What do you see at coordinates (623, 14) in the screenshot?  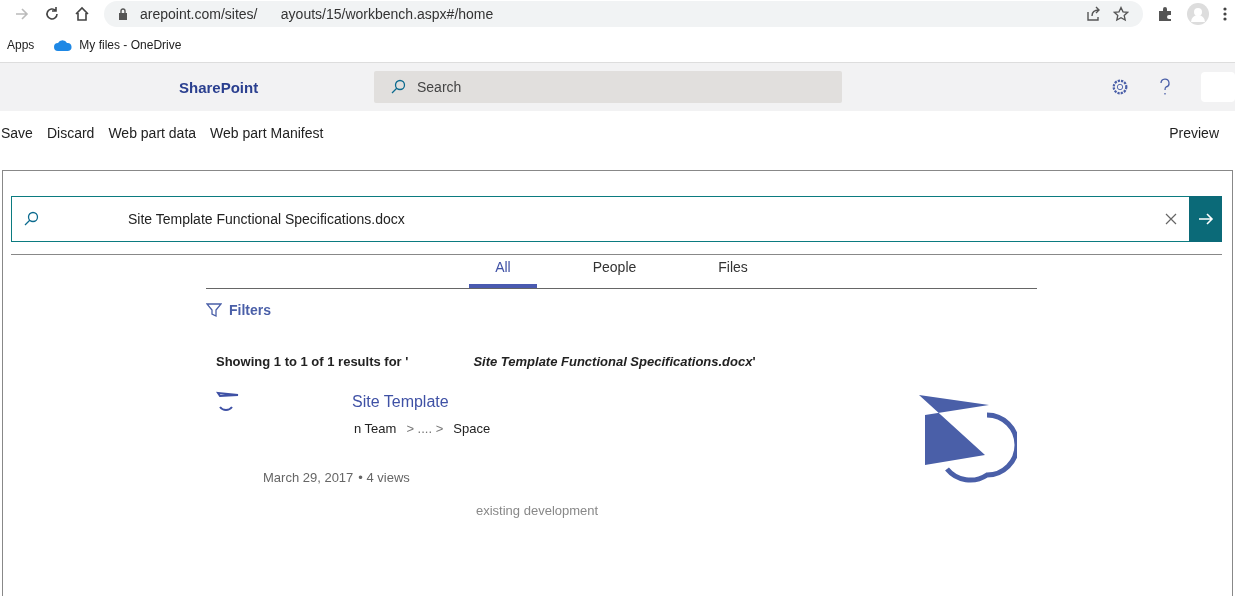 I see `address-bar: arepoint.com/sites/ ayouts/15/workbench.aspx#/home` at bounding box center [623, 14].